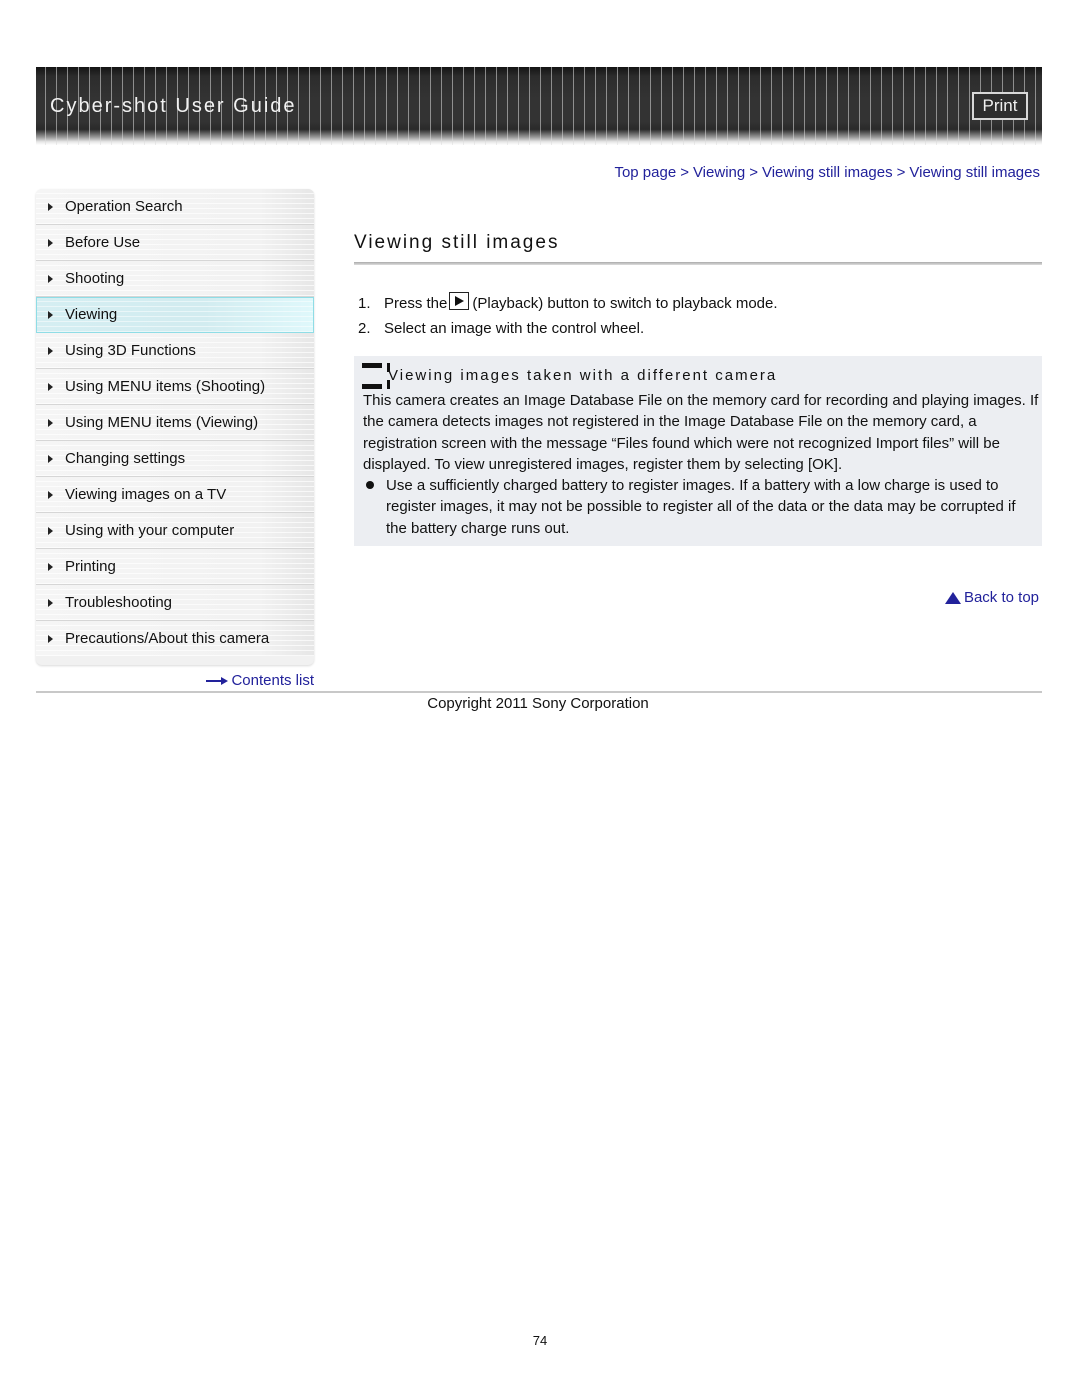 This screenshot has width=1080, height=1397. I want to click on sidebar-item-label: Viewing, so click(91, 314).